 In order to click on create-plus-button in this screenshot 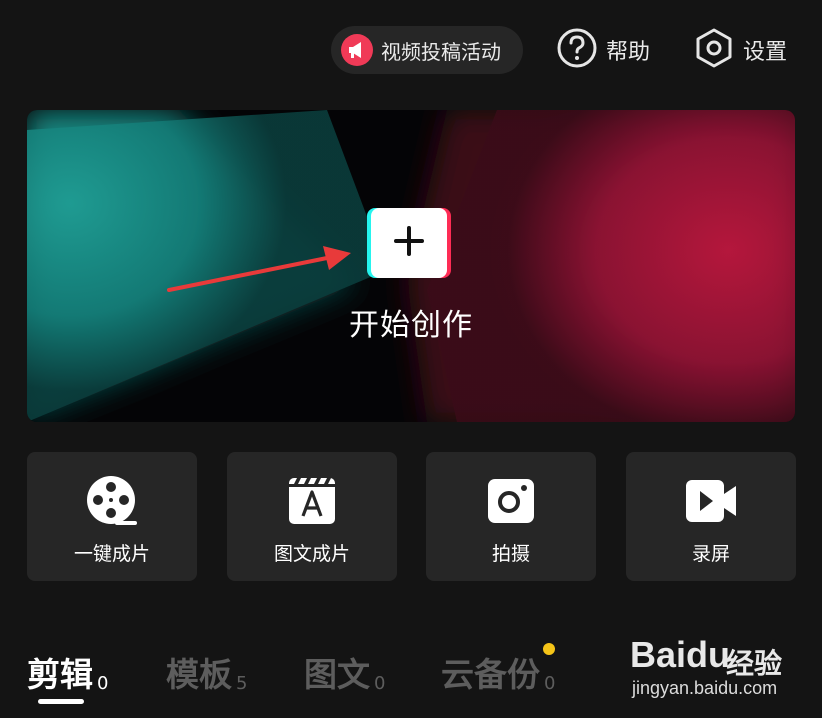, I will do `click(409, 243)`.